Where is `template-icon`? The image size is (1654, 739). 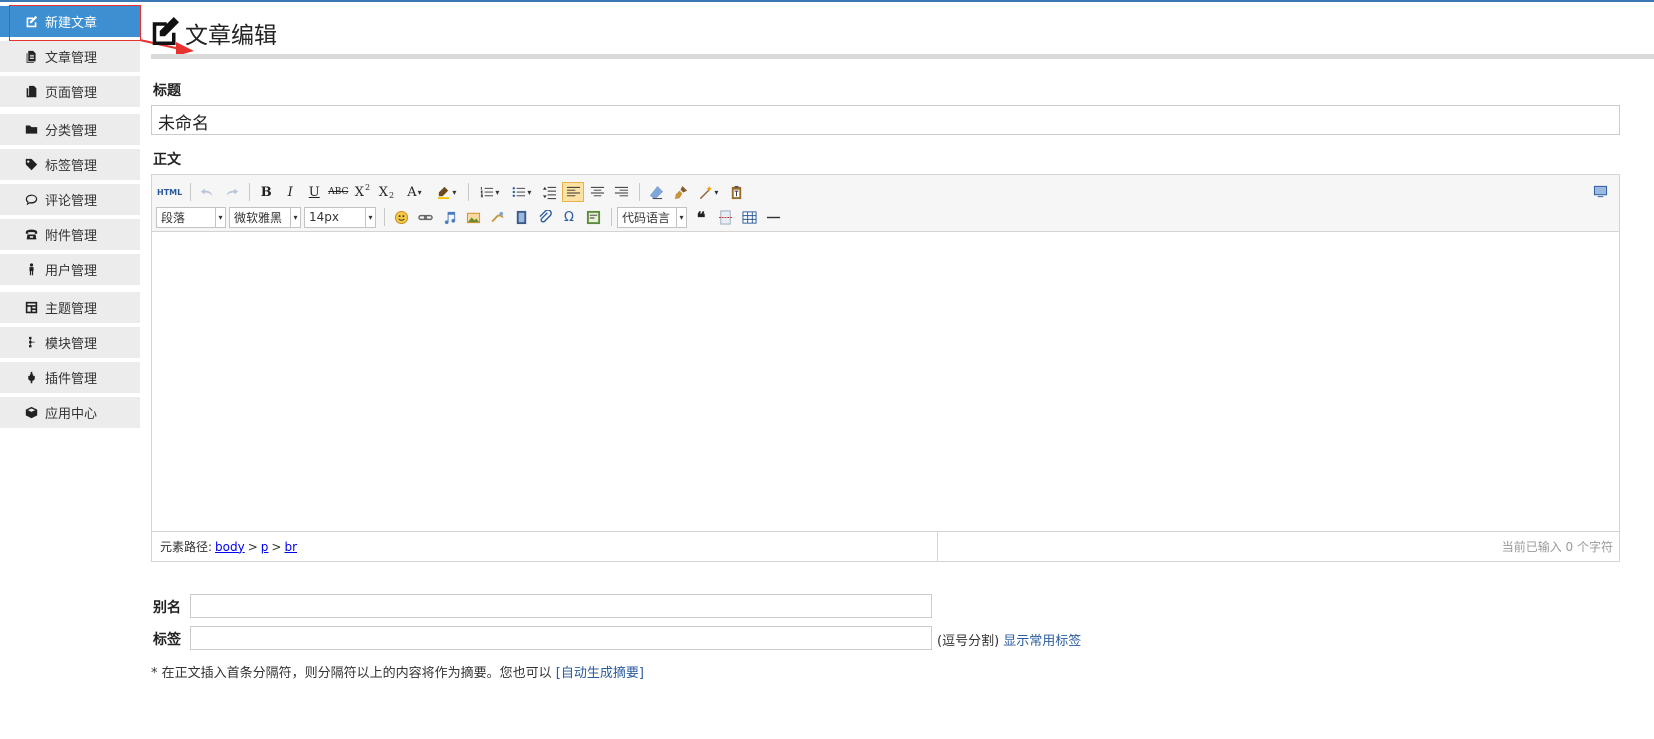
template-icon is located at coordinates (593, 217).